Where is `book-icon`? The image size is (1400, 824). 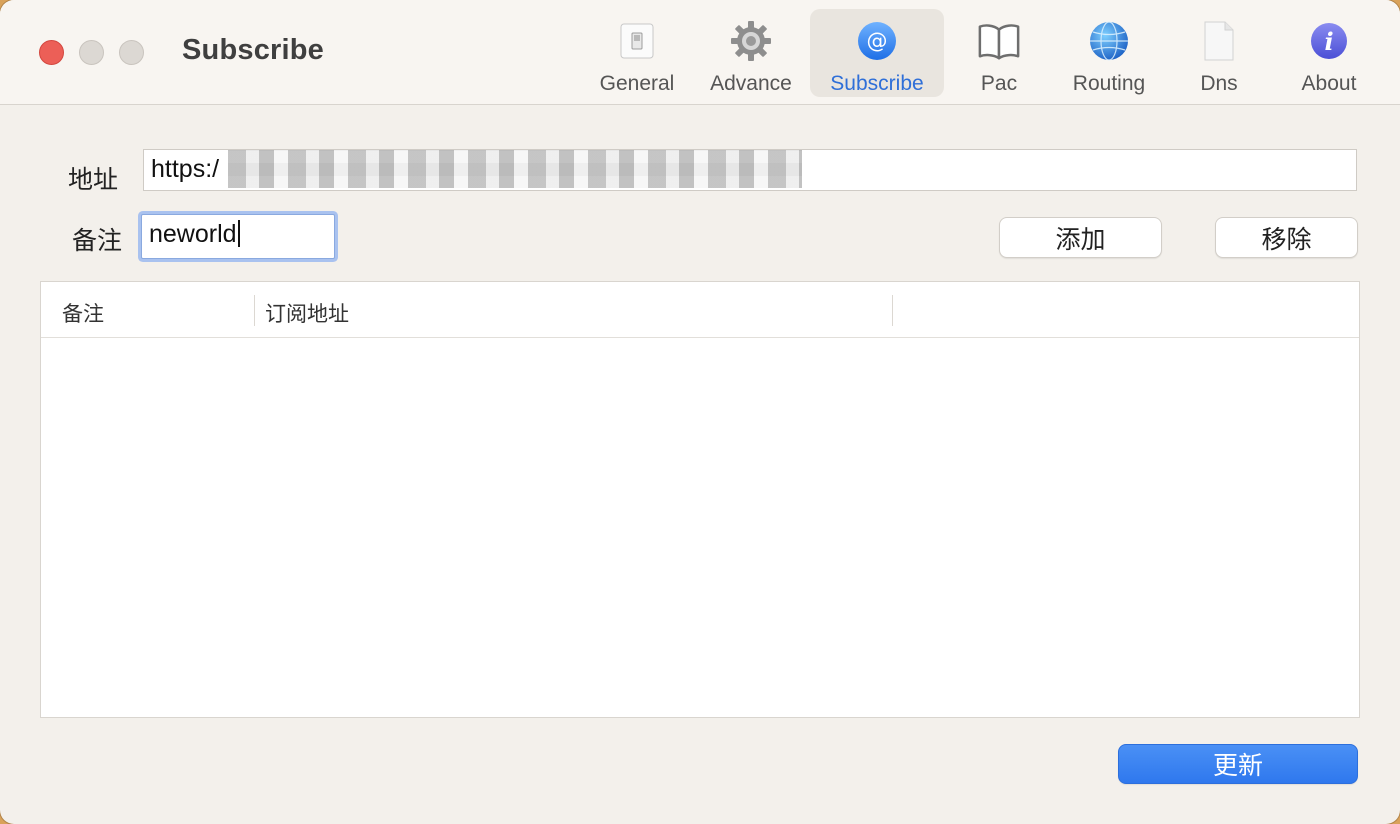 book-icon is located at coordinates (999, 41).